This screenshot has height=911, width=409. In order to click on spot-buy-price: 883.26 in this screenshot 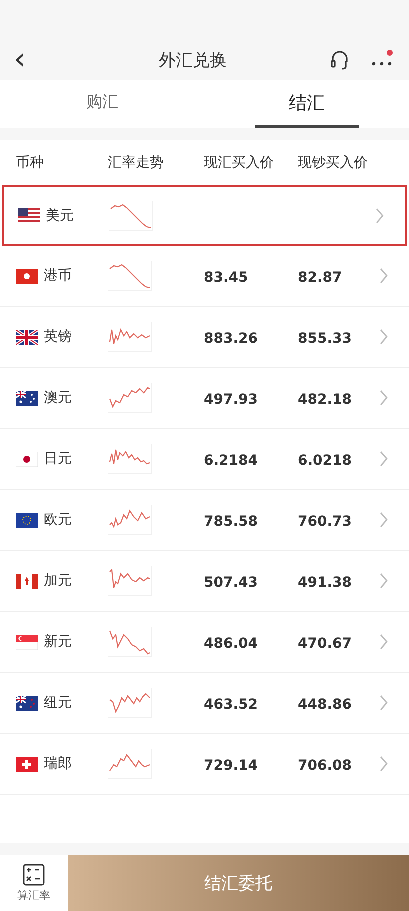, I will do `click(231, 338)`.